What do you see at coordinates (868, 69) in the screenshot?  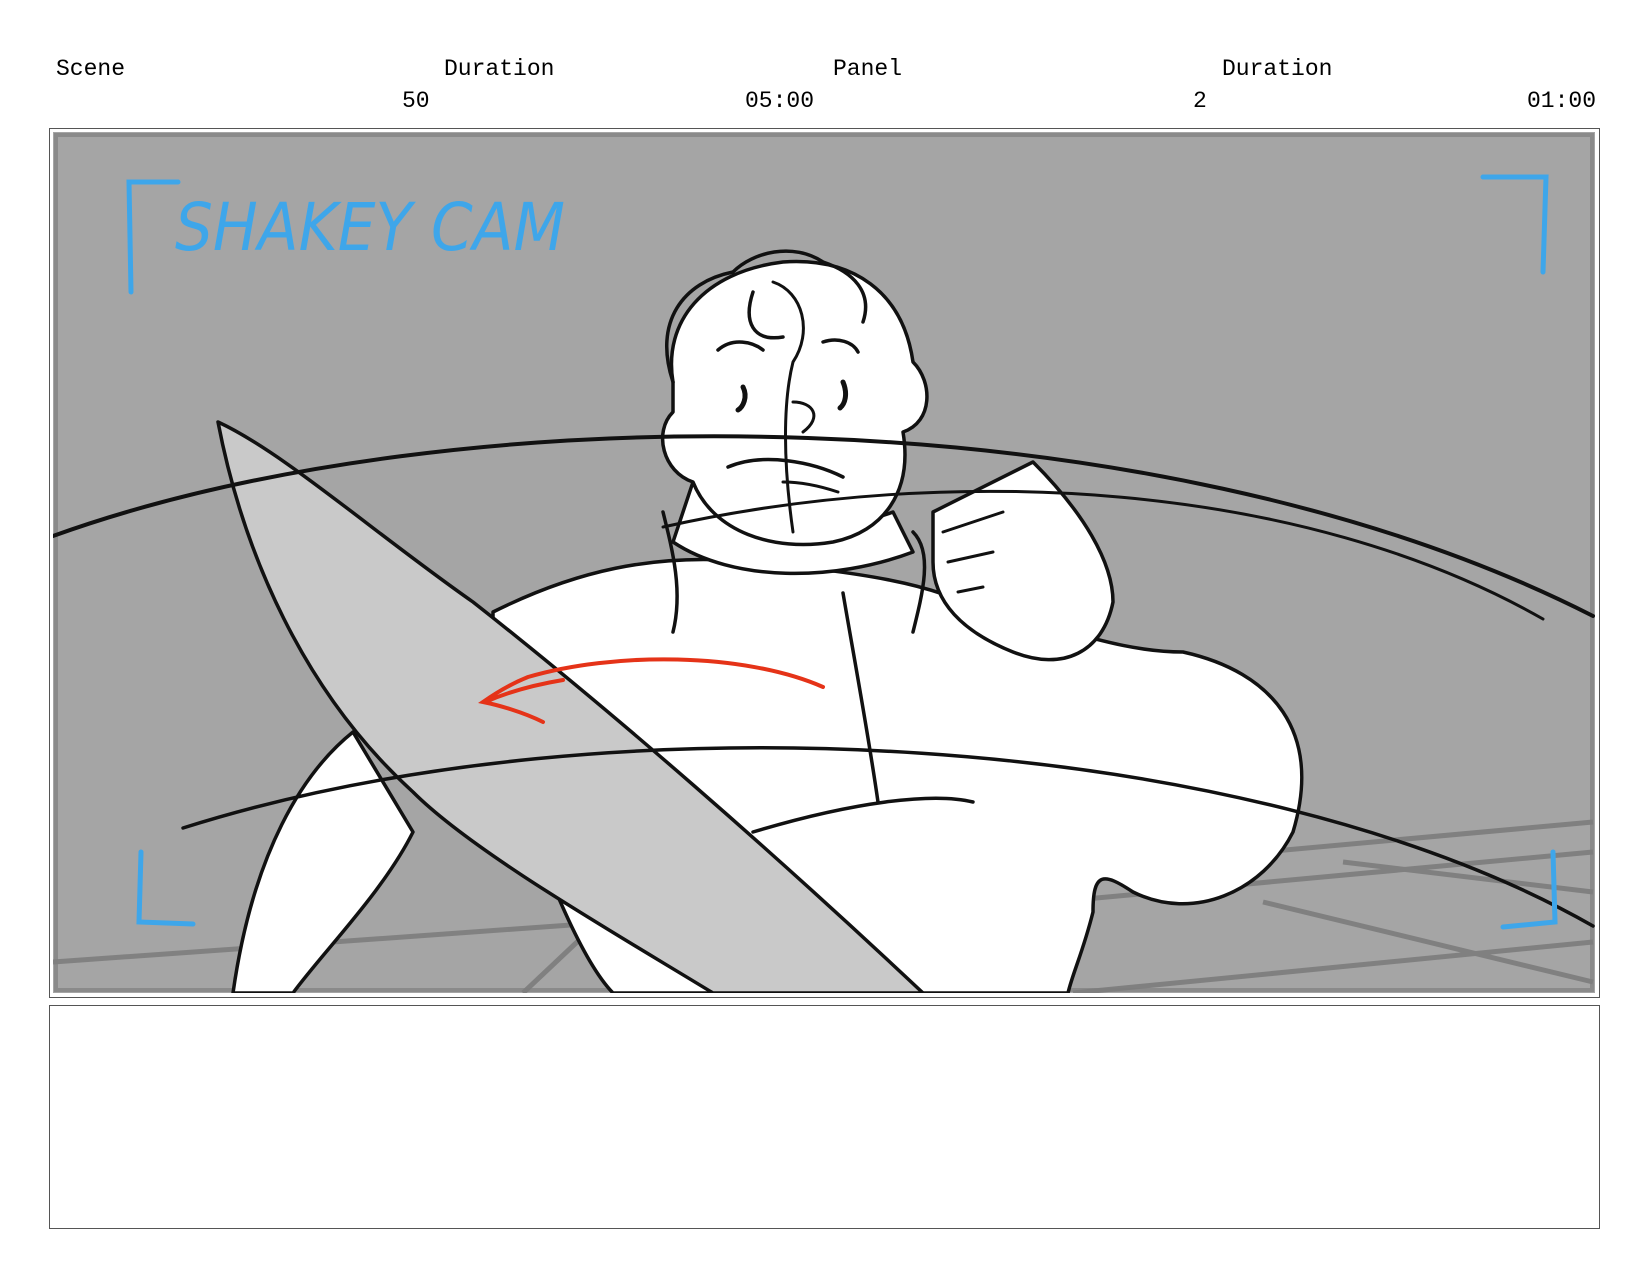 I see `panel-label: Panel` at bounding box center [868, 69].